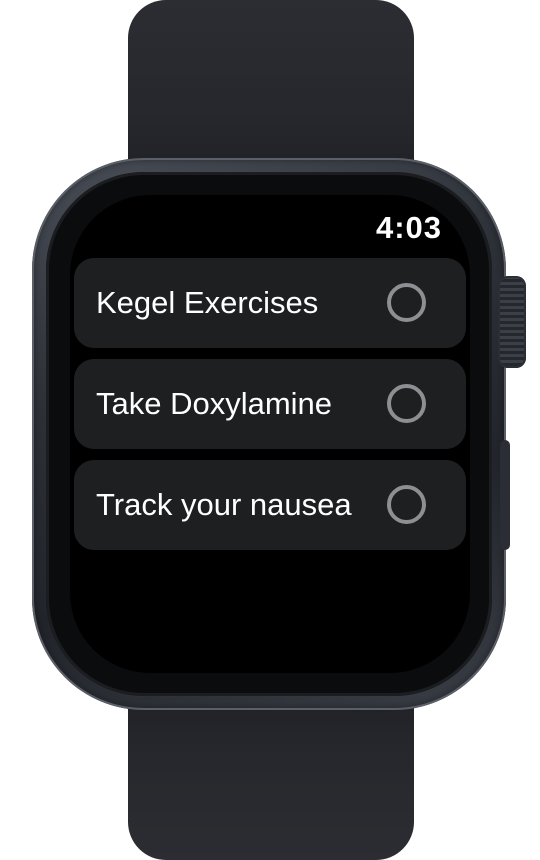  What do you see at coordinates (505, 495) in the screenshot?
I see `side-button` at bounding box center [505, 495].